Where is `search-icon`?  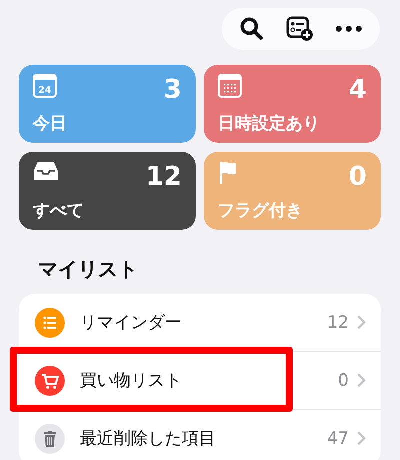 search-icon is located at coordinates (252, 29).